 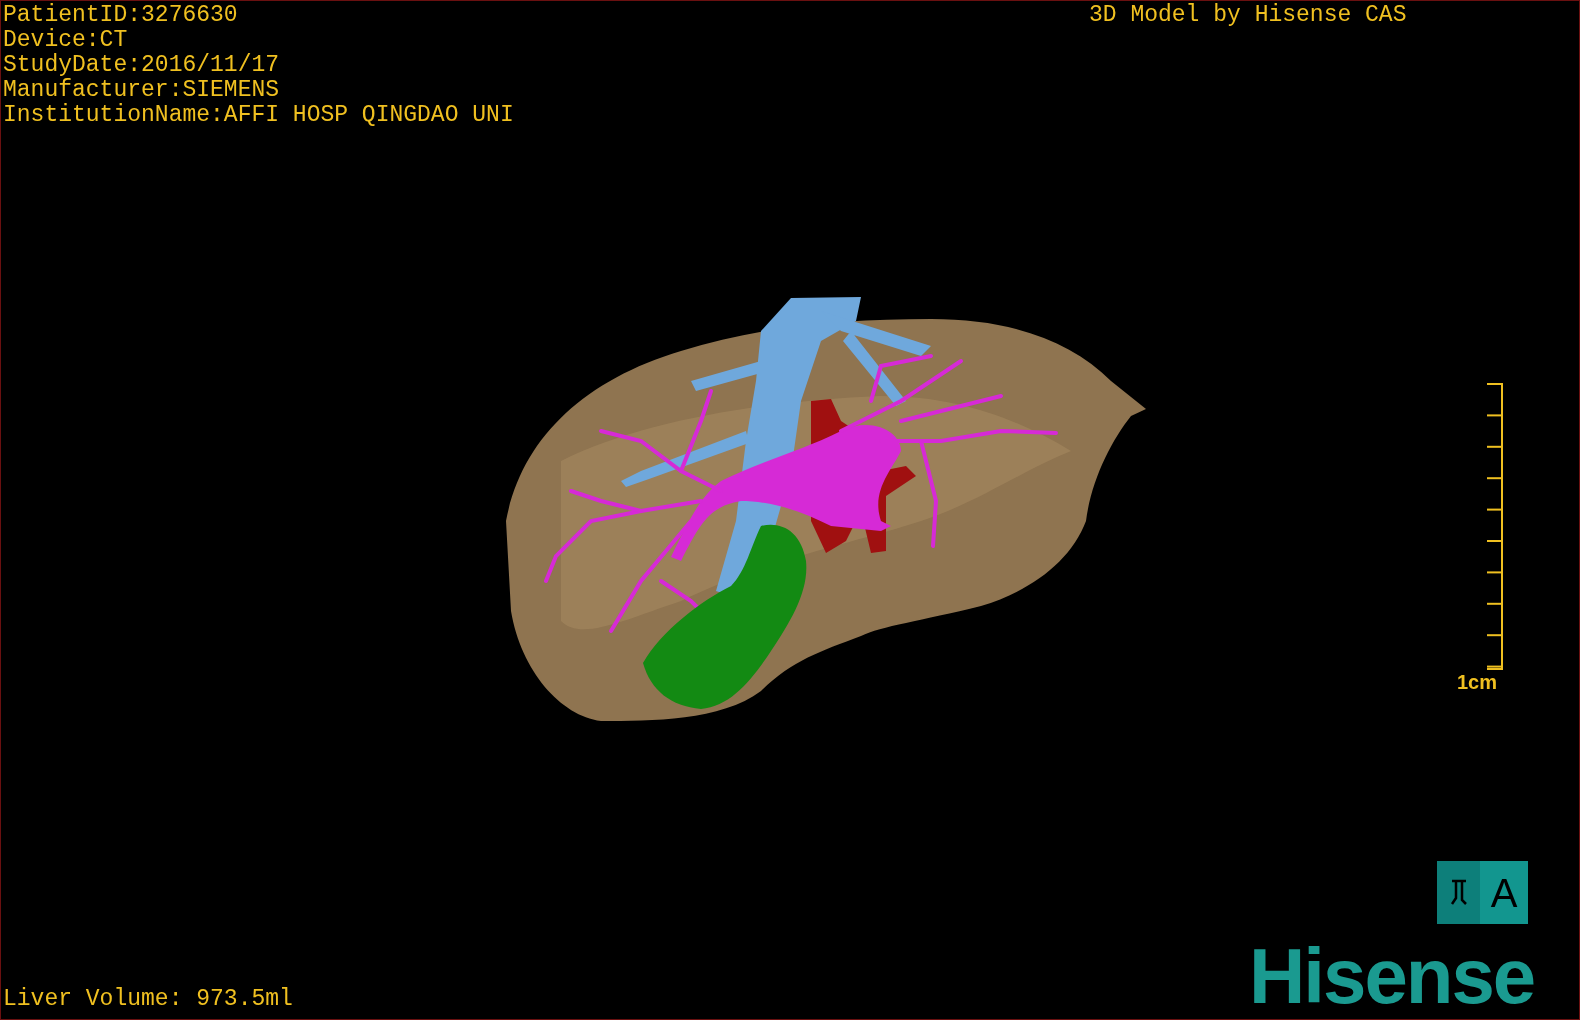 What do you see at coordinates (258, 115) in the screenshot?
I see `patient-info-text: InstitutionName:AFFI HOSP QINGDAO UNI` at bounding box center [258, 115].